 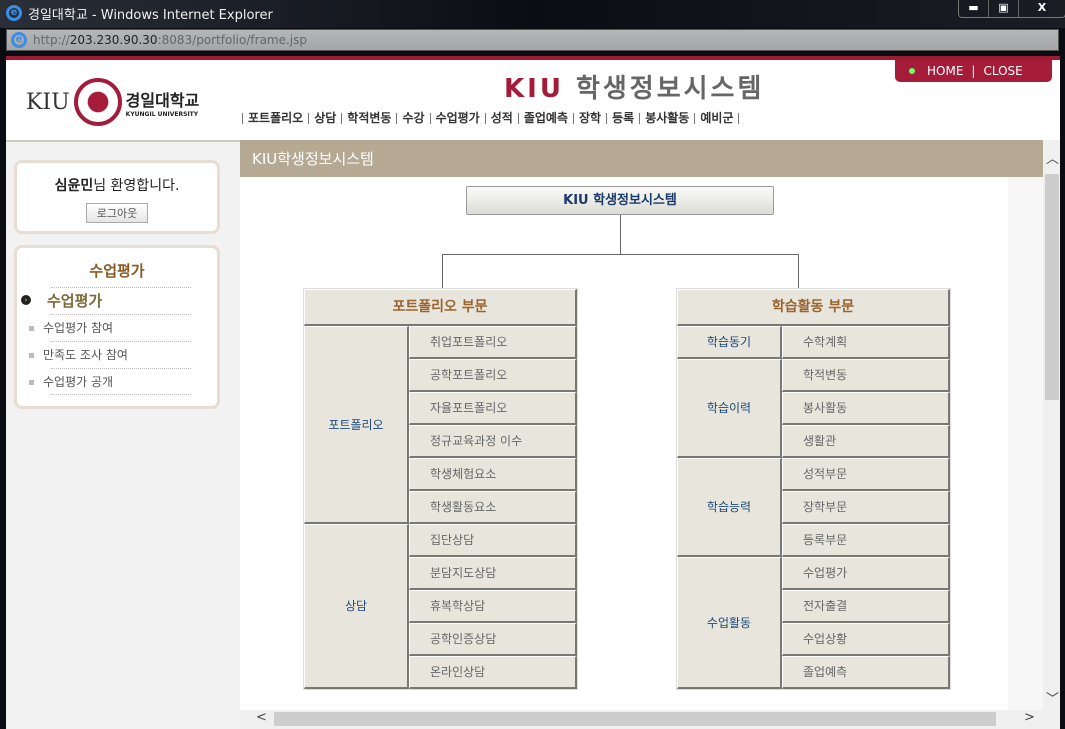 I want to click on side-menu-item-label: 수업평가 공개, so click(x=78, y=382).